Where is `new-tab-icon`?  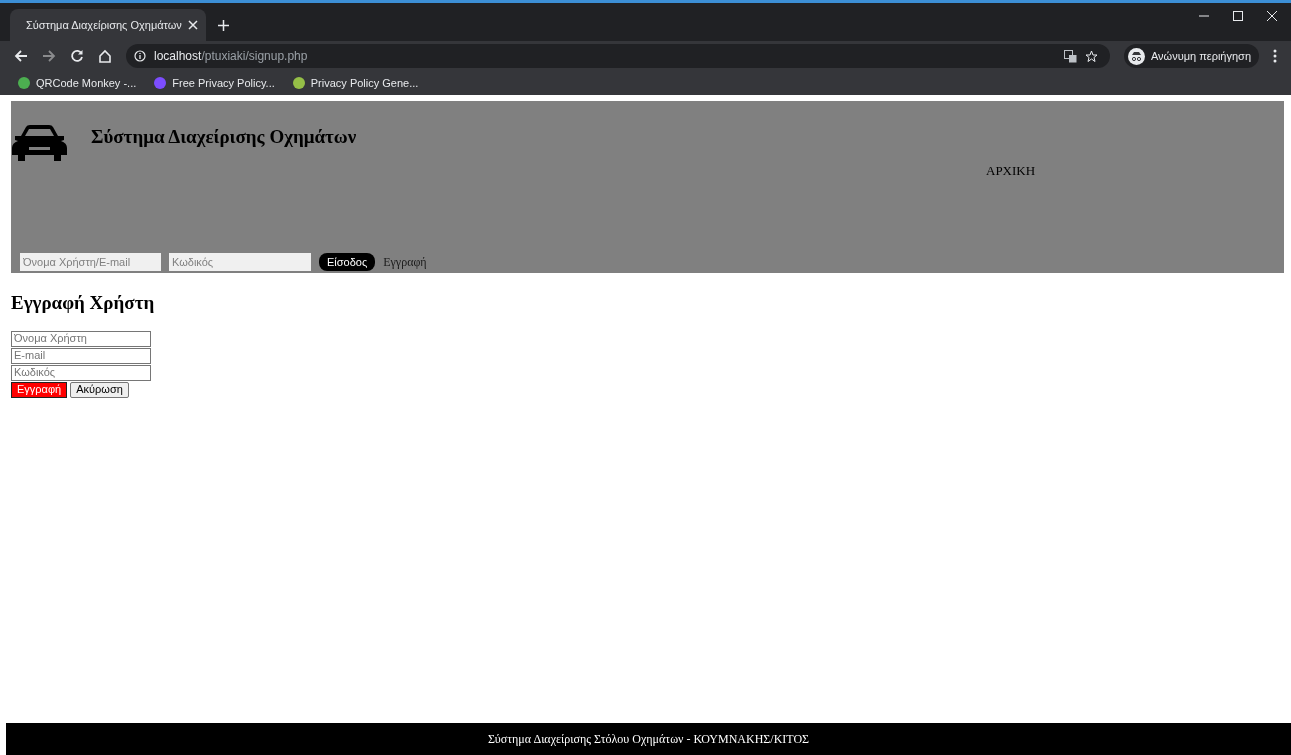
new-tab-icon is located at coordinates (223, 25).